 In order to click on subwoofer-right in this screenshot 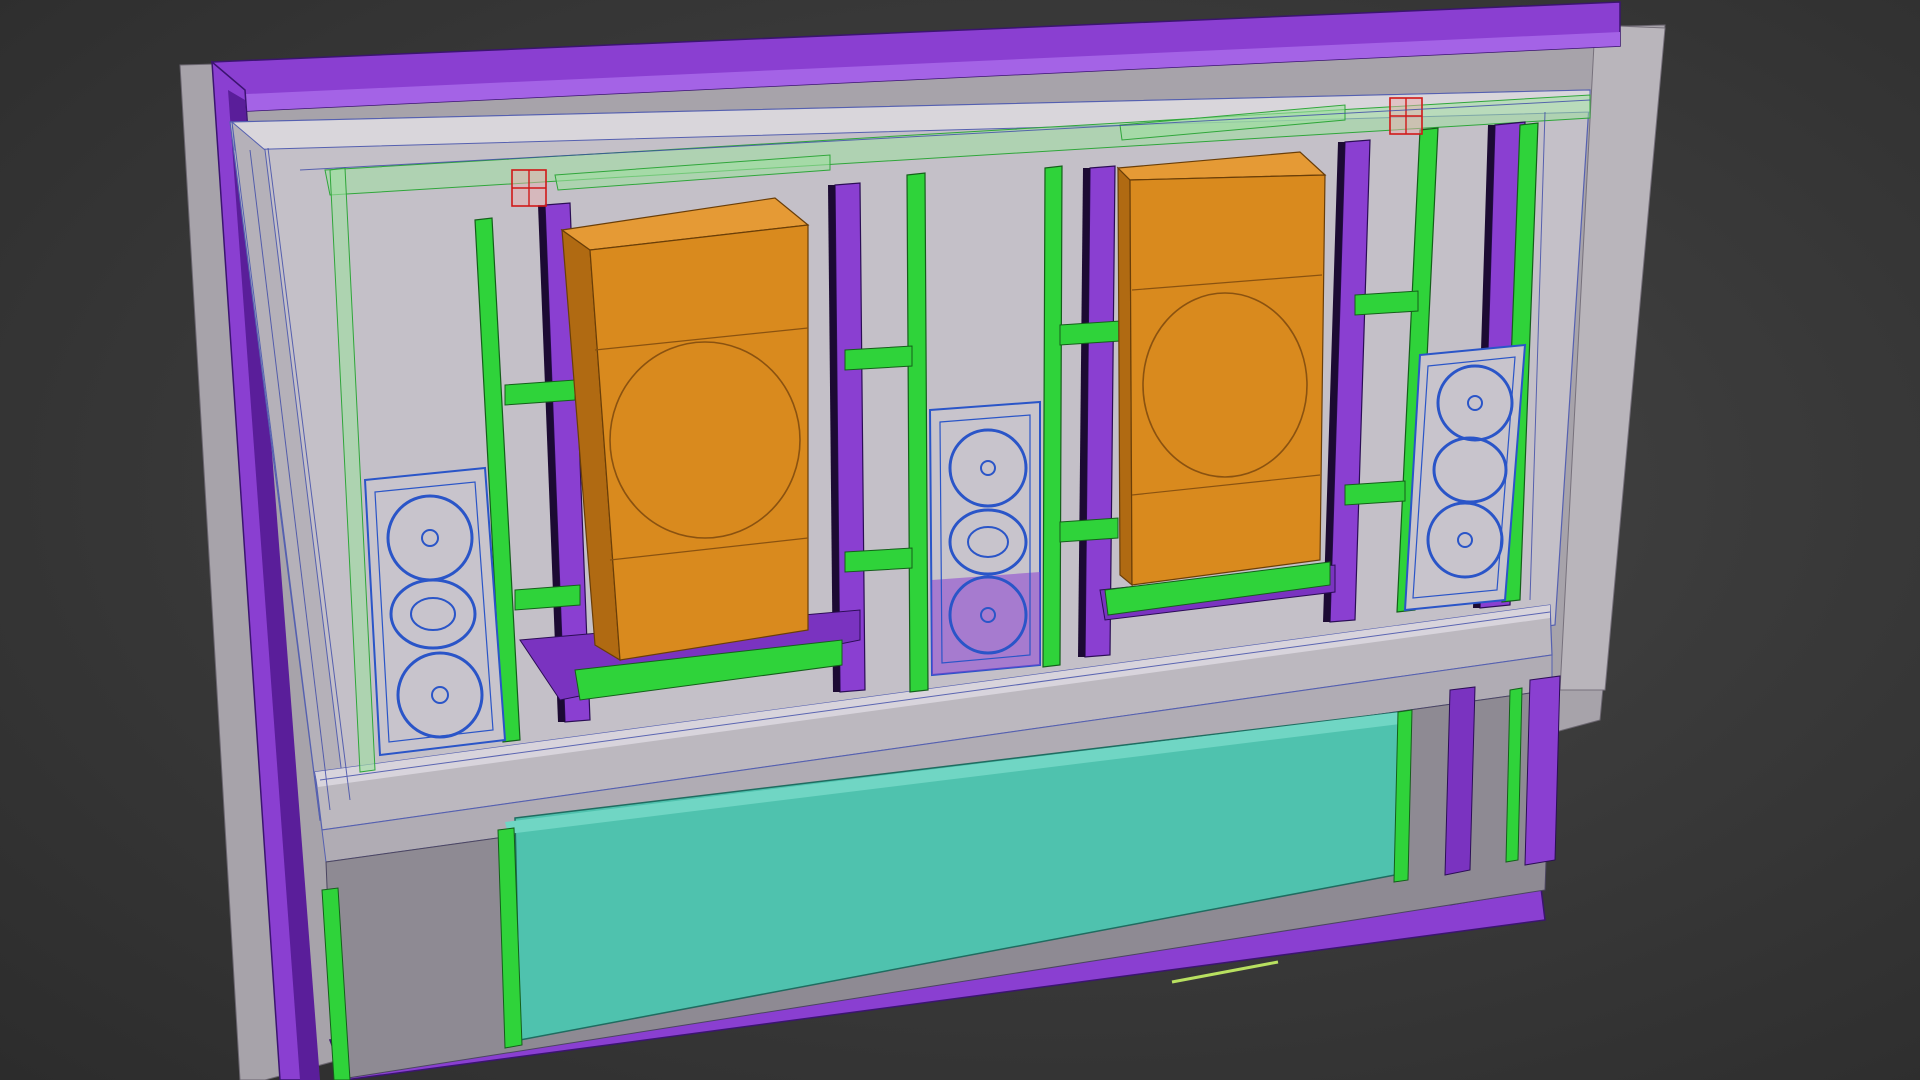, I will do `click(1221, 369)`.